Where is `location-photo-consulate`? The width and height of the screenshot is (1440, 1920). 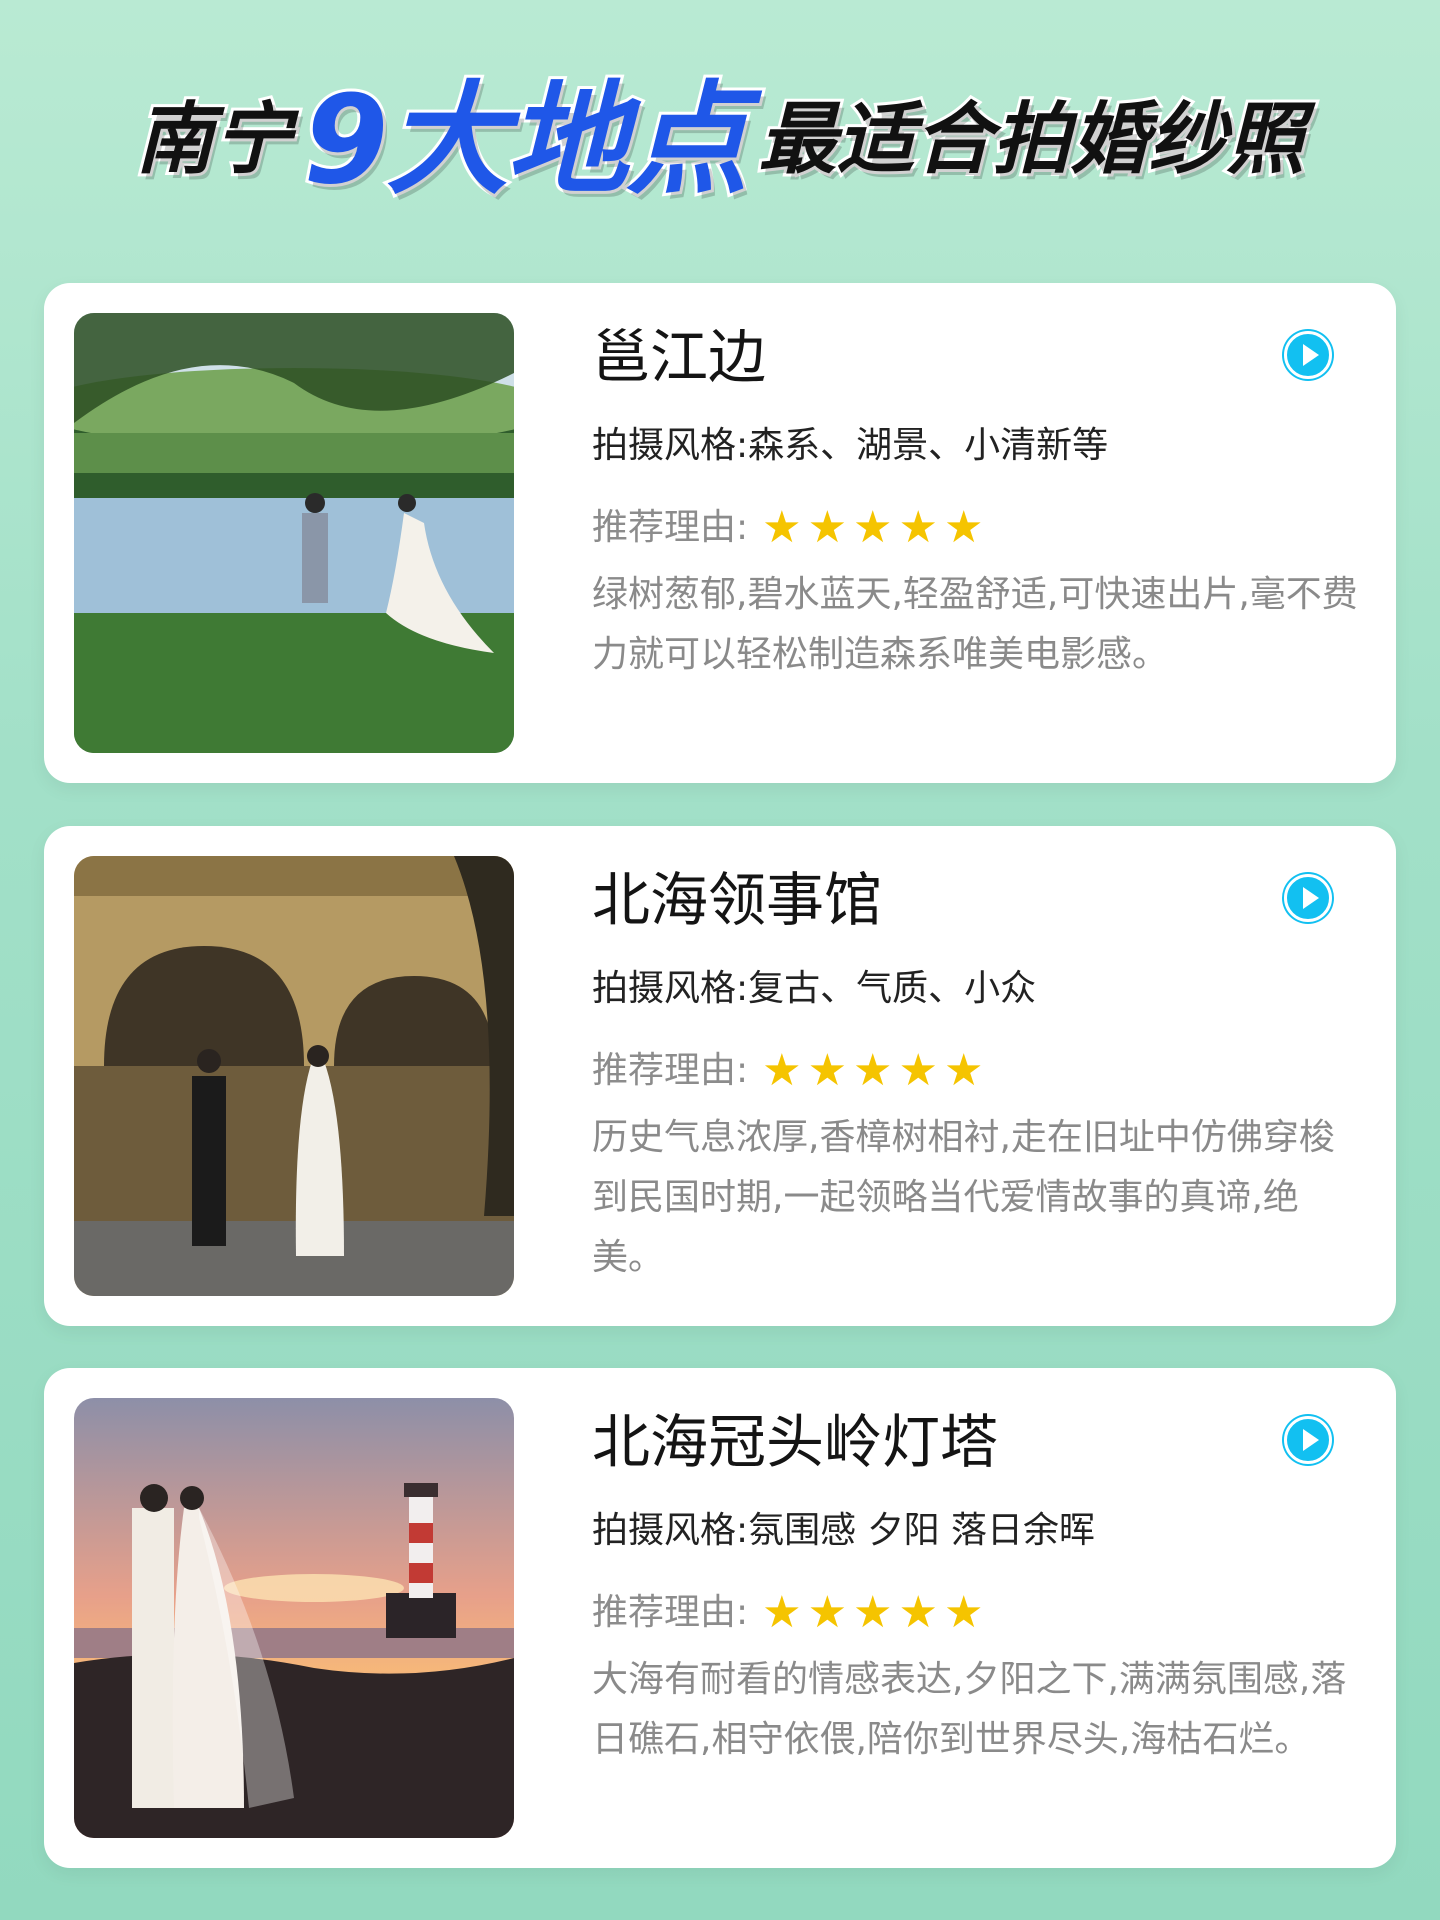
location-photo-consulate is located at coordinates (294, 1076).